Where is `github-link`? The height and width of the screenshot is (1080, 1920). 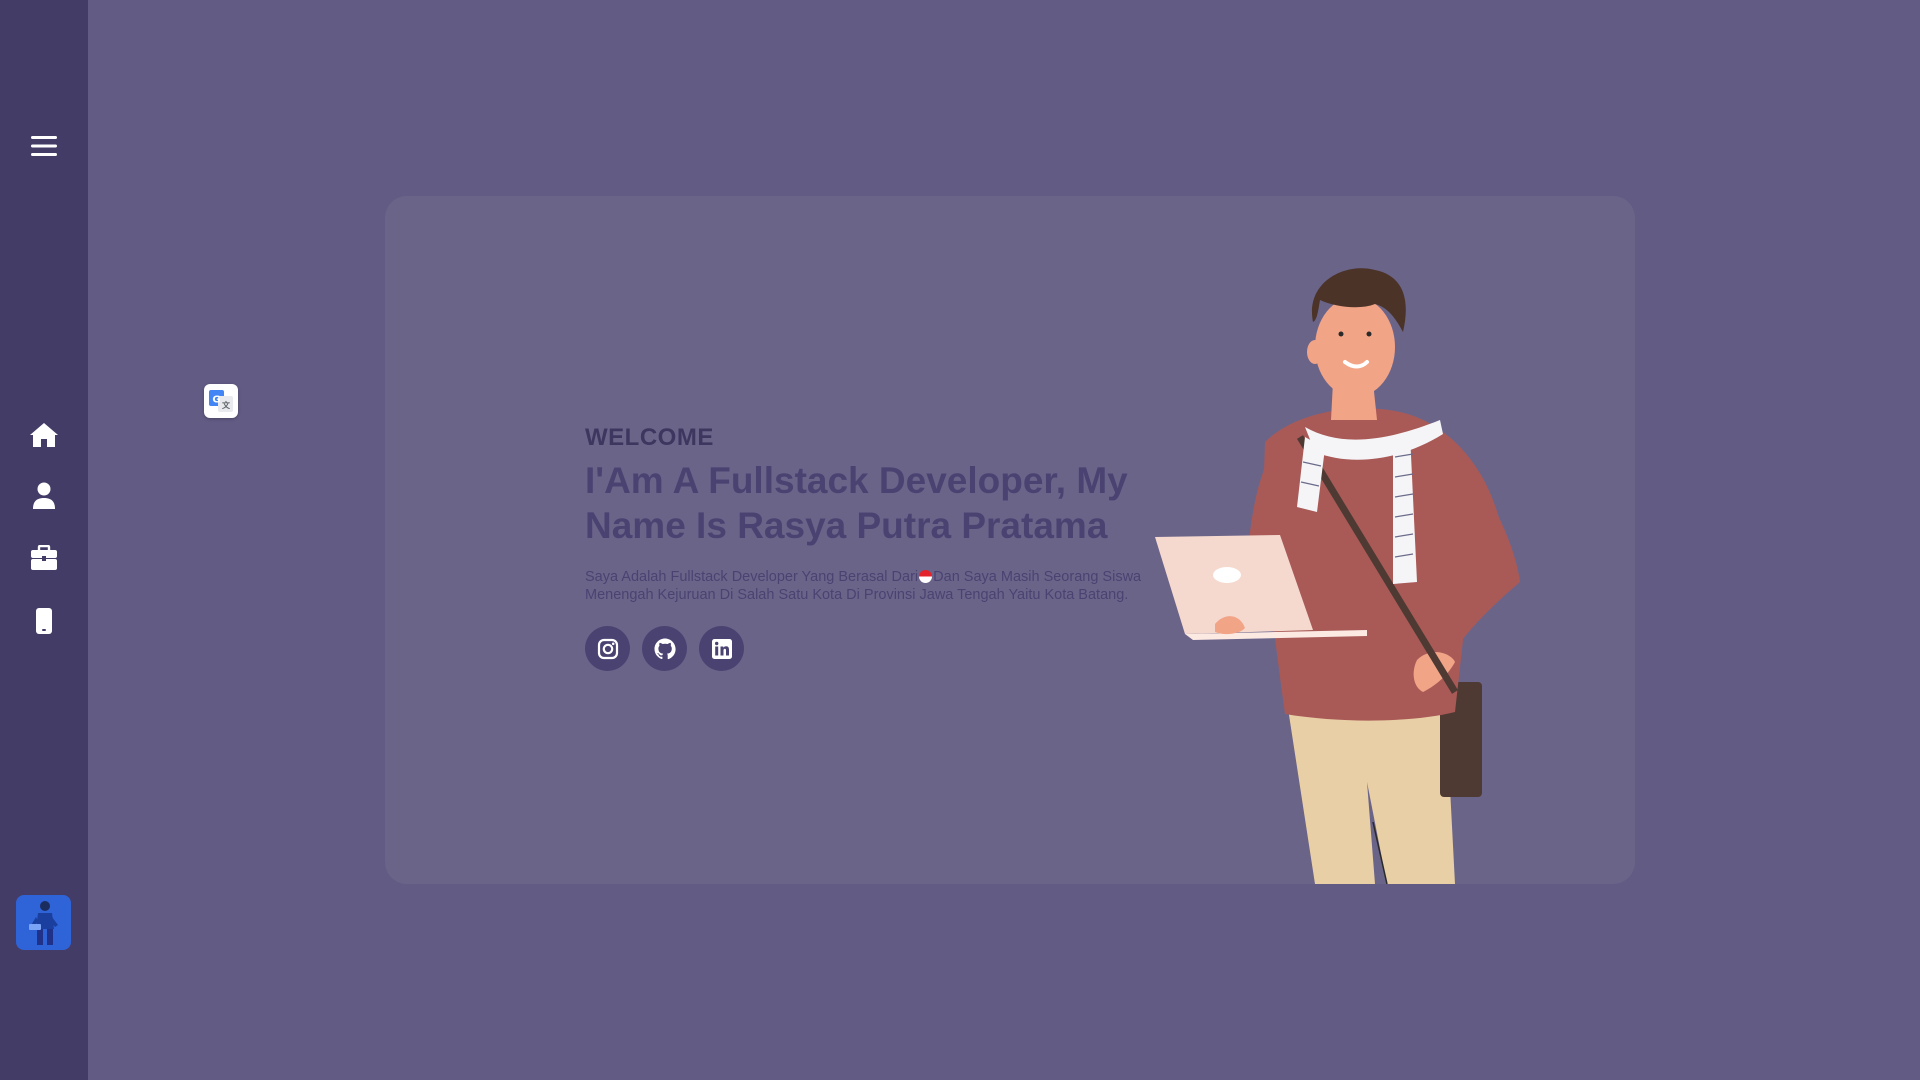
github-link is located at coordinates (664, 648).